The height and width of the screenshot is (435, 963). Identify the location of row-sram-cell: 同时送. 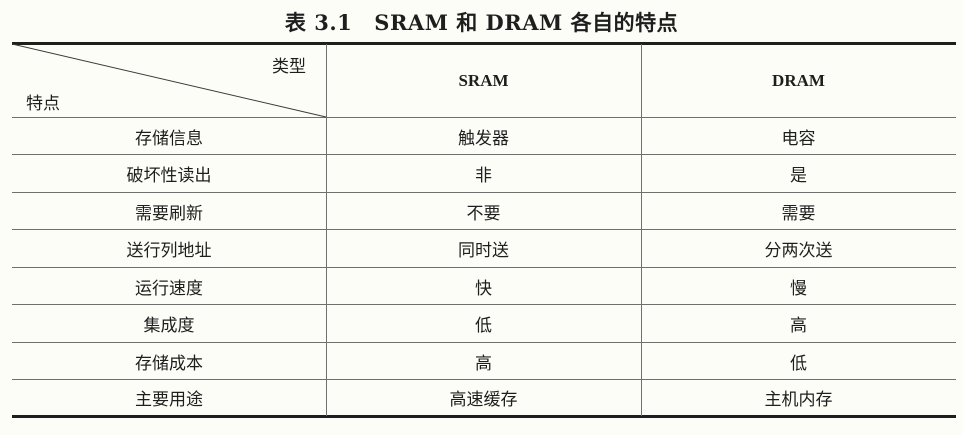
(483, 251).